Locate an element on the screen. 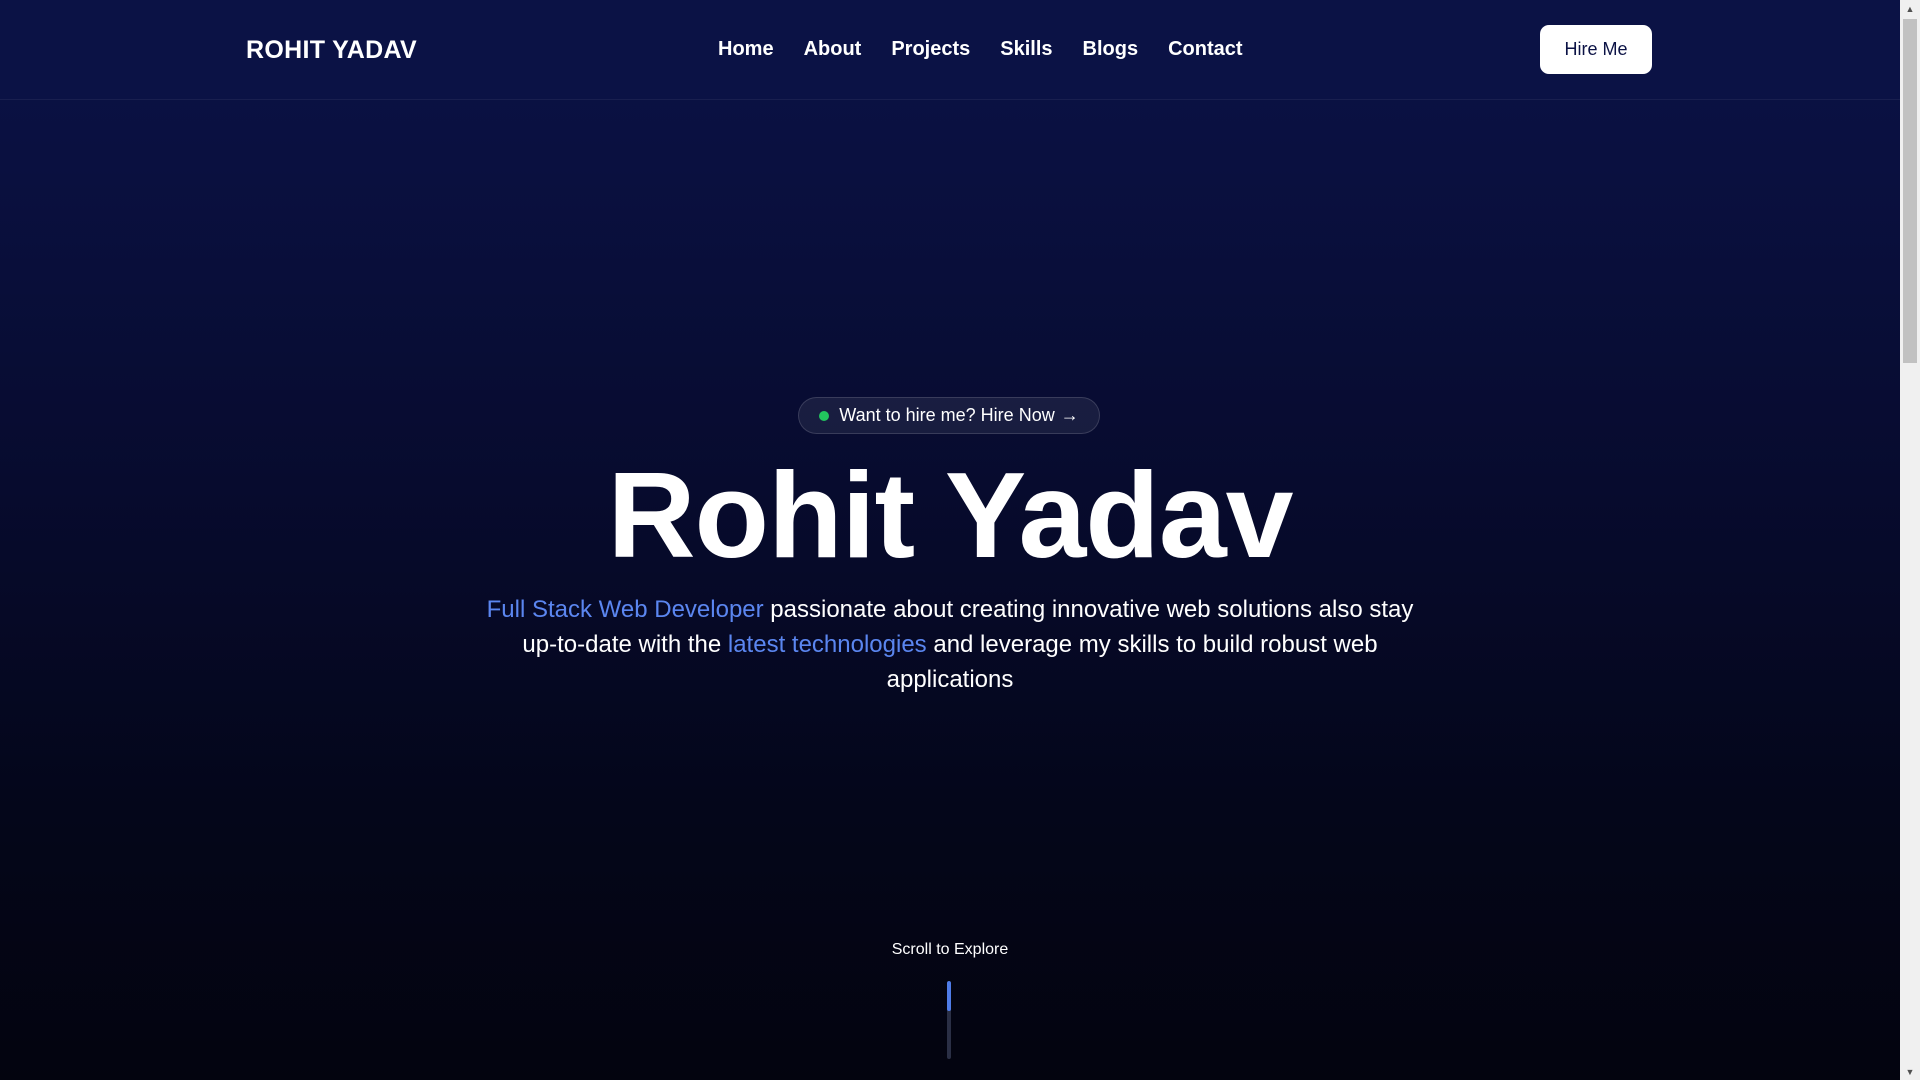  hire-now-pill: Want to hire me? Hire Now → is located at coordinates (949, 415).